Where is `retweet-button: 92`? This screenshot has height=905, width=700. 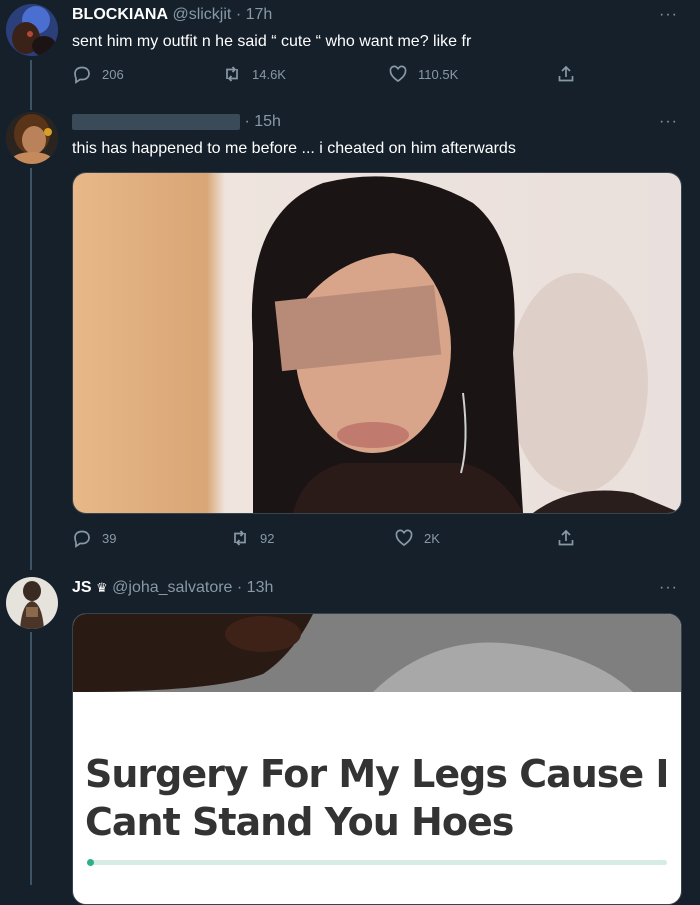 retweet-button: 92 is located at coordinates (252, 538).